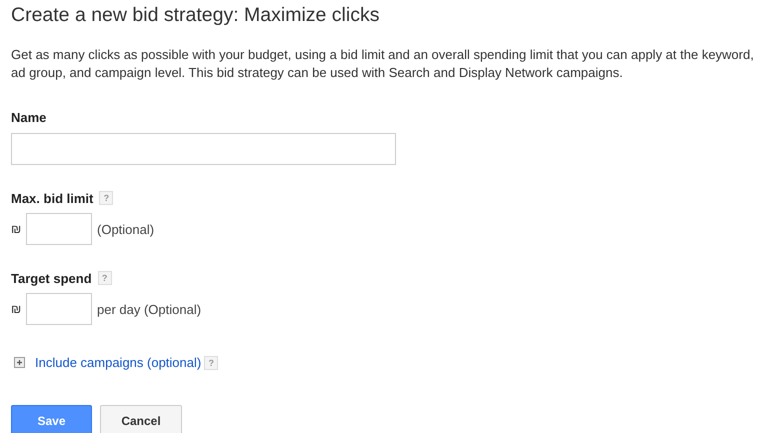  What do you see at coordinates (28, 117) in the screenshot?
I see `field-label: Name` at bounding box center [28, 117].